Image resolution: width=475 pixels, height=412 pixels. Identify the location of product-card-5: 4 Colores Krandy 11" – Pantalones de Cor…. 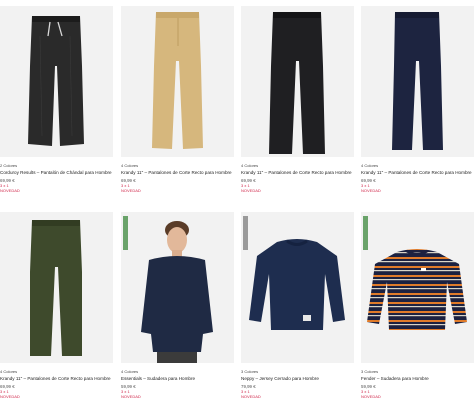
(56, 305).